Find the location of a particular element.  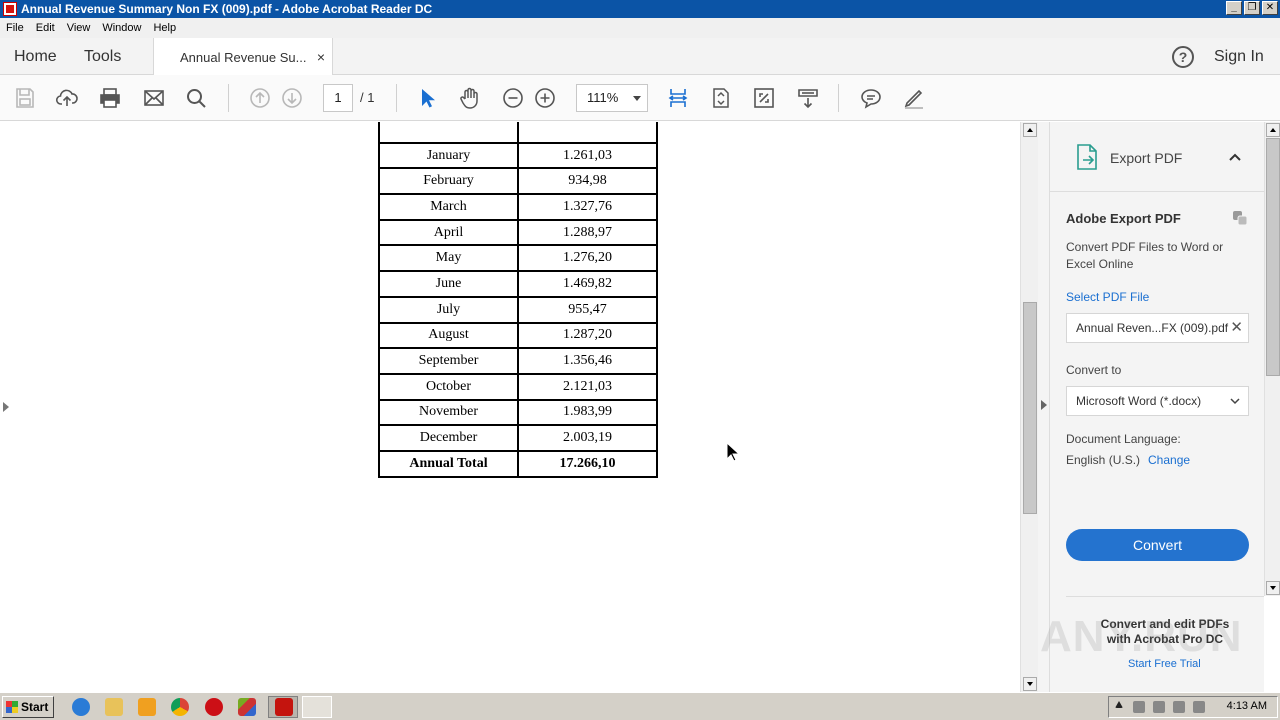

table-row: August 1.287,20 is located at coordinates (518, 335).